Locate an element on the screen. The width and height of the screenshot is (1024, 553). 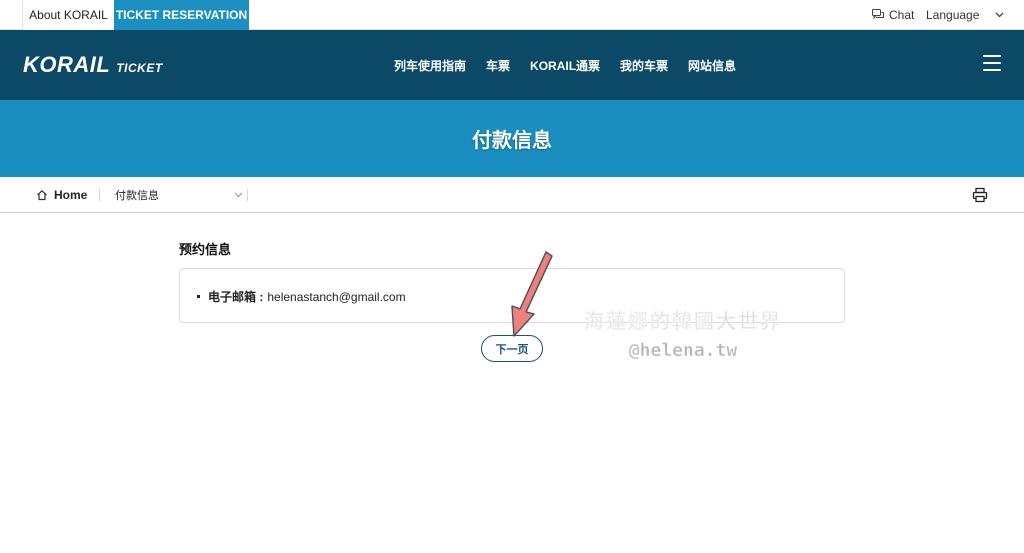
logo-main-text: KORAIL is located at coordinates (67, 64).